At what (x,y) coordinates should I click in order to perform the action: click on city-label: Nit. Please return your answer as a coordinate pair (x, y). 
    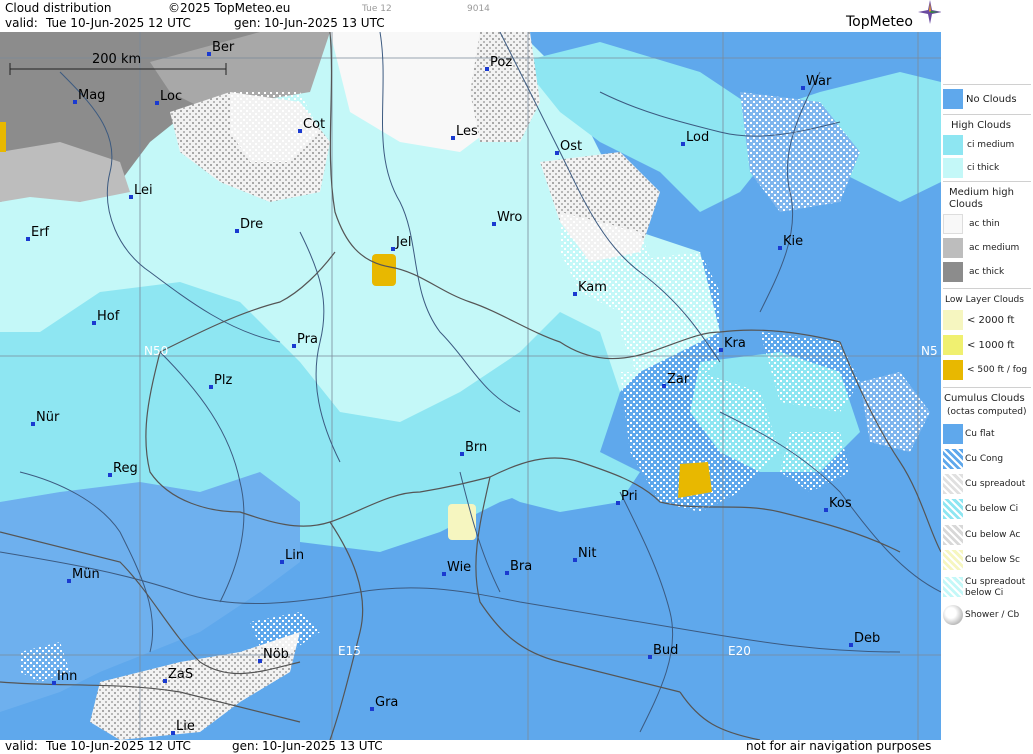
    Looking at the image, I should click on (587, 553).